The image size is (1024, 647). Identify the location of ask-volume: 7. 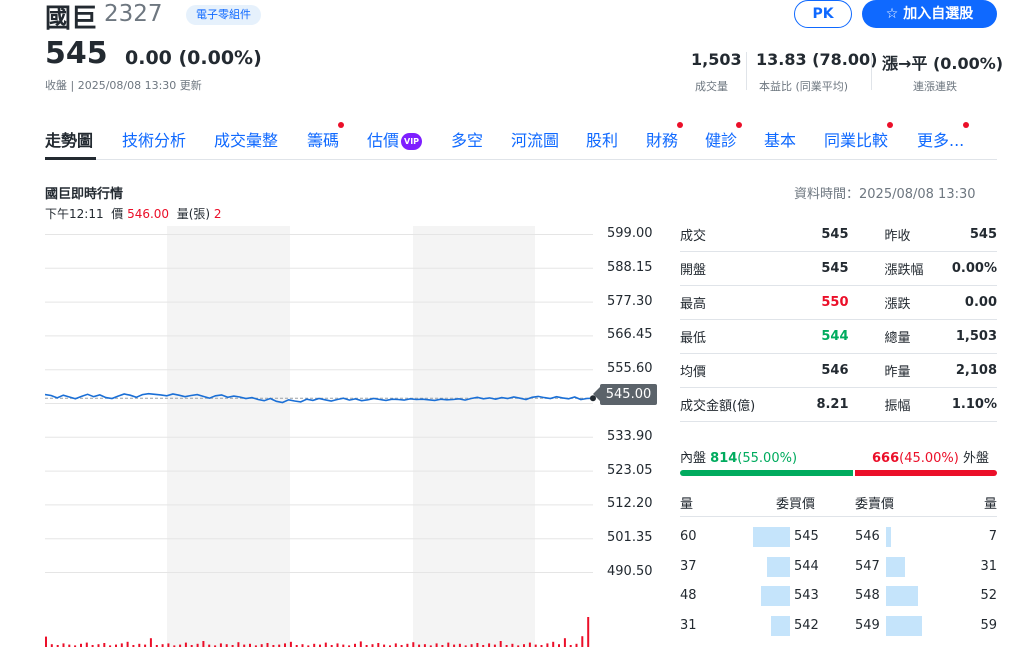
(992, 536).